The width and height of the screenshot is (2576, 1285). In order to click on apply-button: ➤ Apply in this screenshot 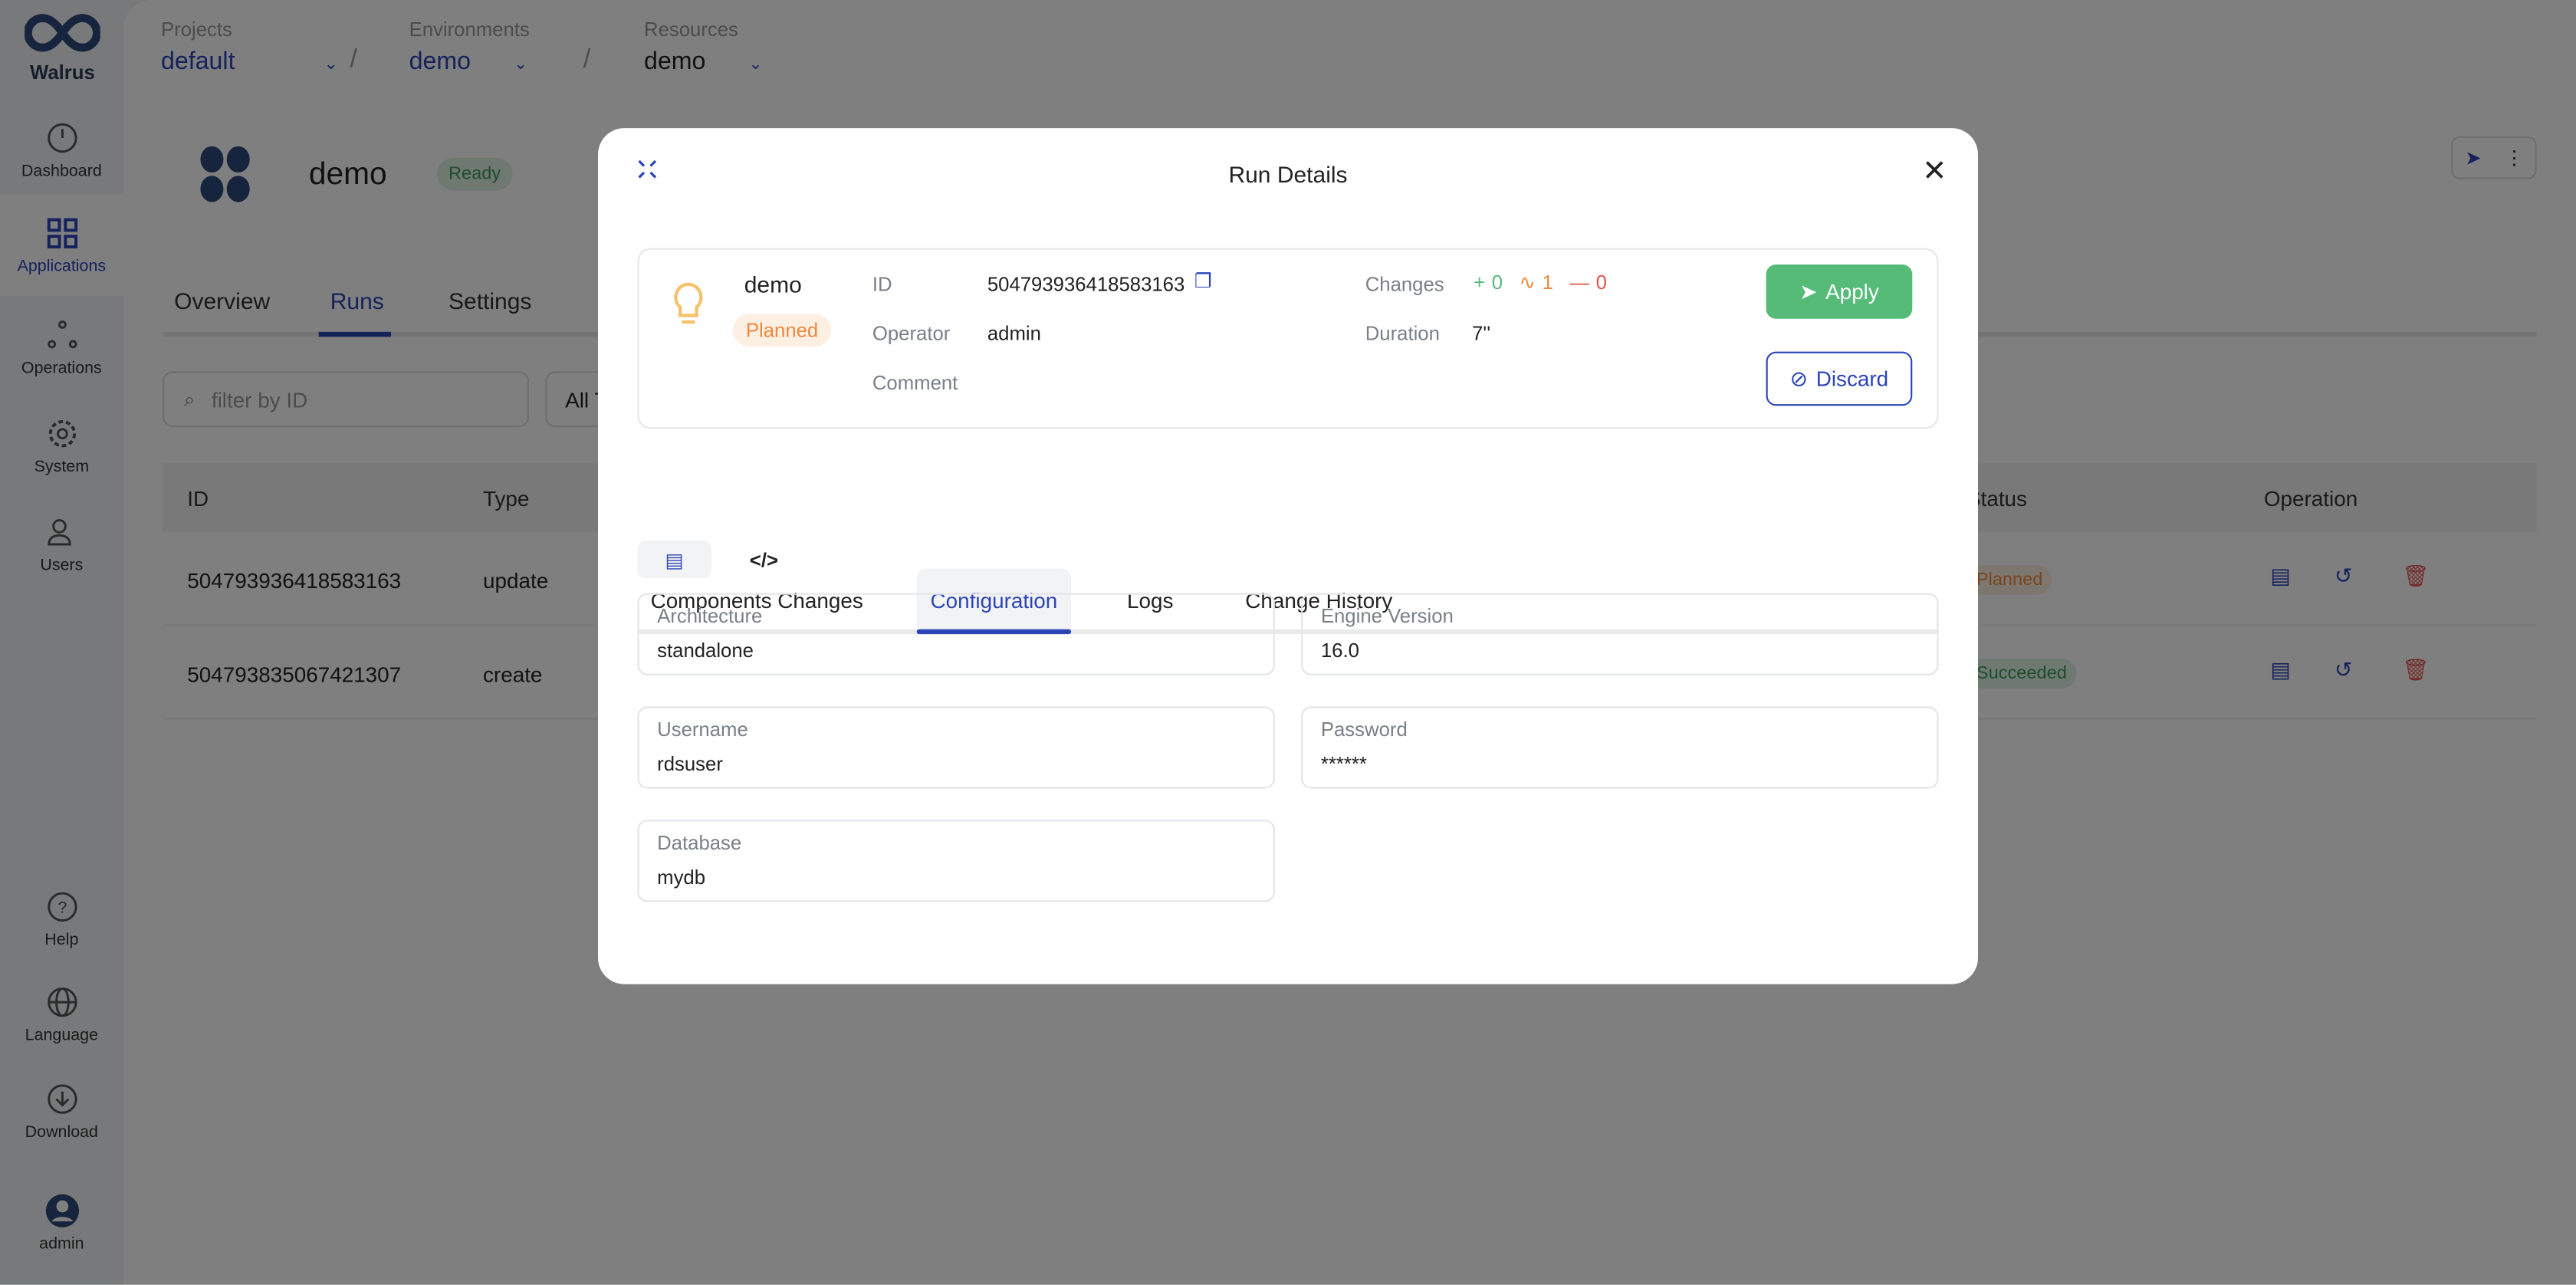, I will do `click(1839, 292)`.